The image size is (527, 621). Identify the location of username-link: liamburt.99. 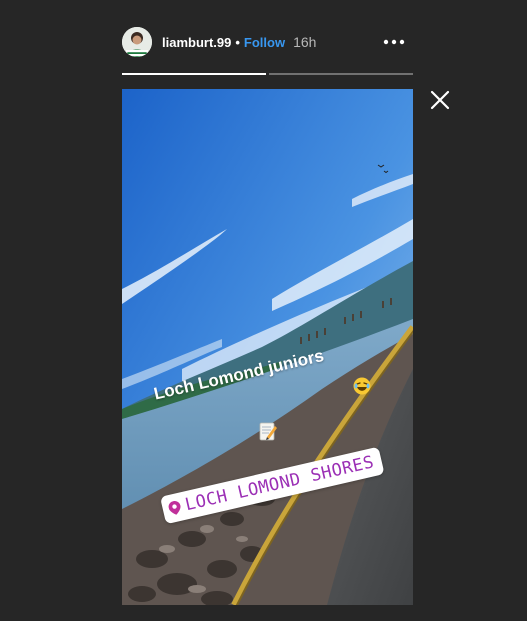
(196, 42).